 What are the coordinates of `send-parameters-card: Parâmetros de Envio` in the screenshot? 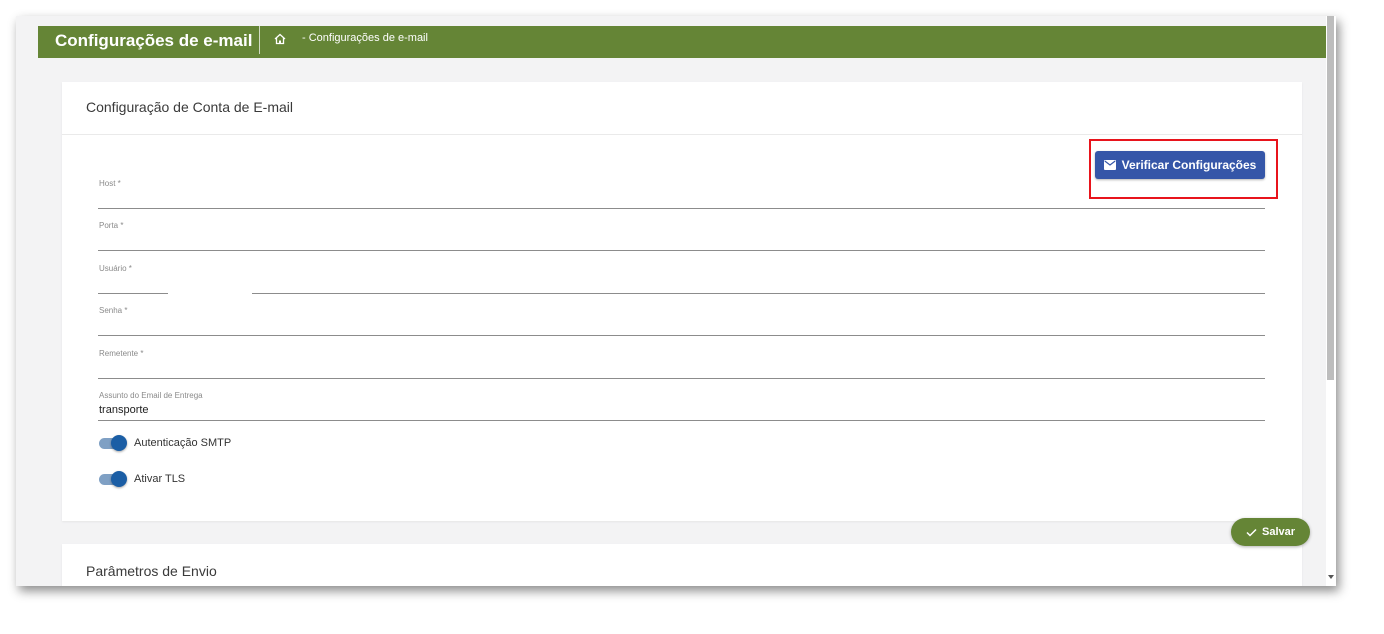 It's located at (682, 565).